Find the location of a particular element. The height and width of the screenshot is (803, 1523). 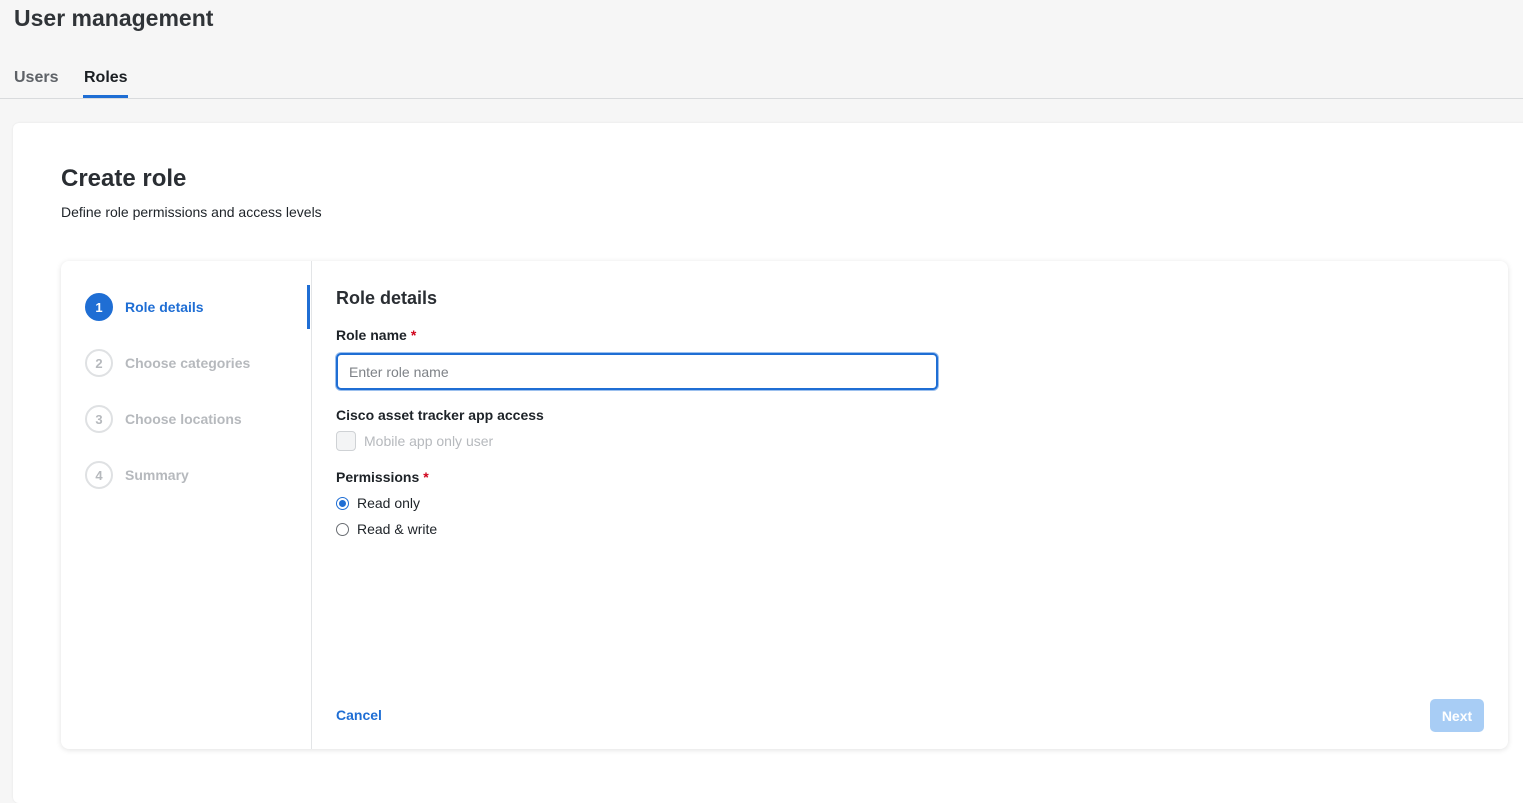

mobile-app-only-checkbox-row: Mobile app only user is located at coordinates (414, 441).